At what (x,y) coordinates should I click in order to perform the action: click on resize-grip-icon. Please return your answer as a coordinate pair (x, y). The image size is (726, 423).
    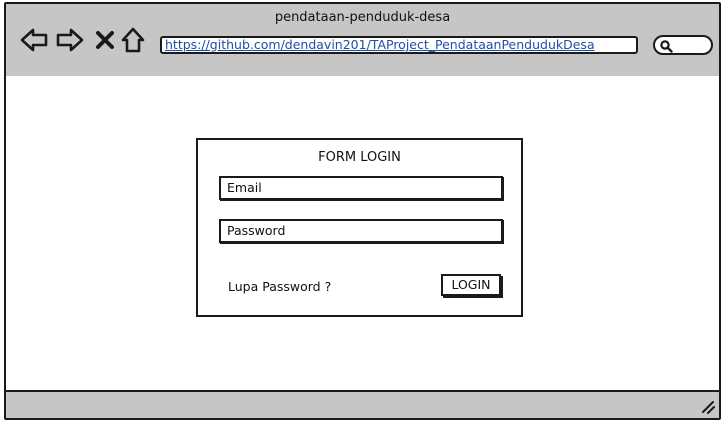
    Looking at the image, I should click on (708, 407).